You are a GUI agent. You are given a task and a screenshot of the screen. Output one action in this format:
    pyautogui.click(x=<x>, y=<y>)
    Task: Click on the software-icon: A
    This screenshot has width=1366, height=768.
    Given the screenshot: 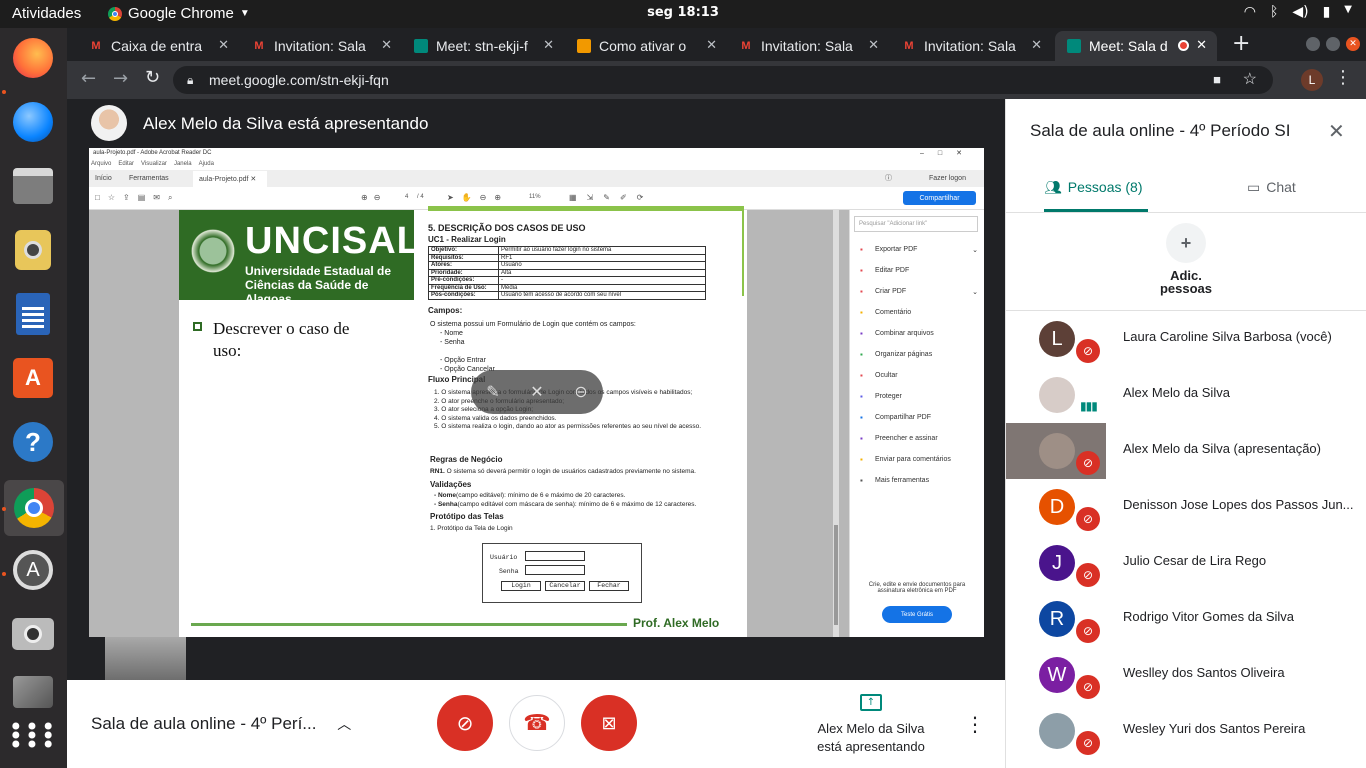 What is the action you would take?
    pyautogui.click(x=33, y=378)
    